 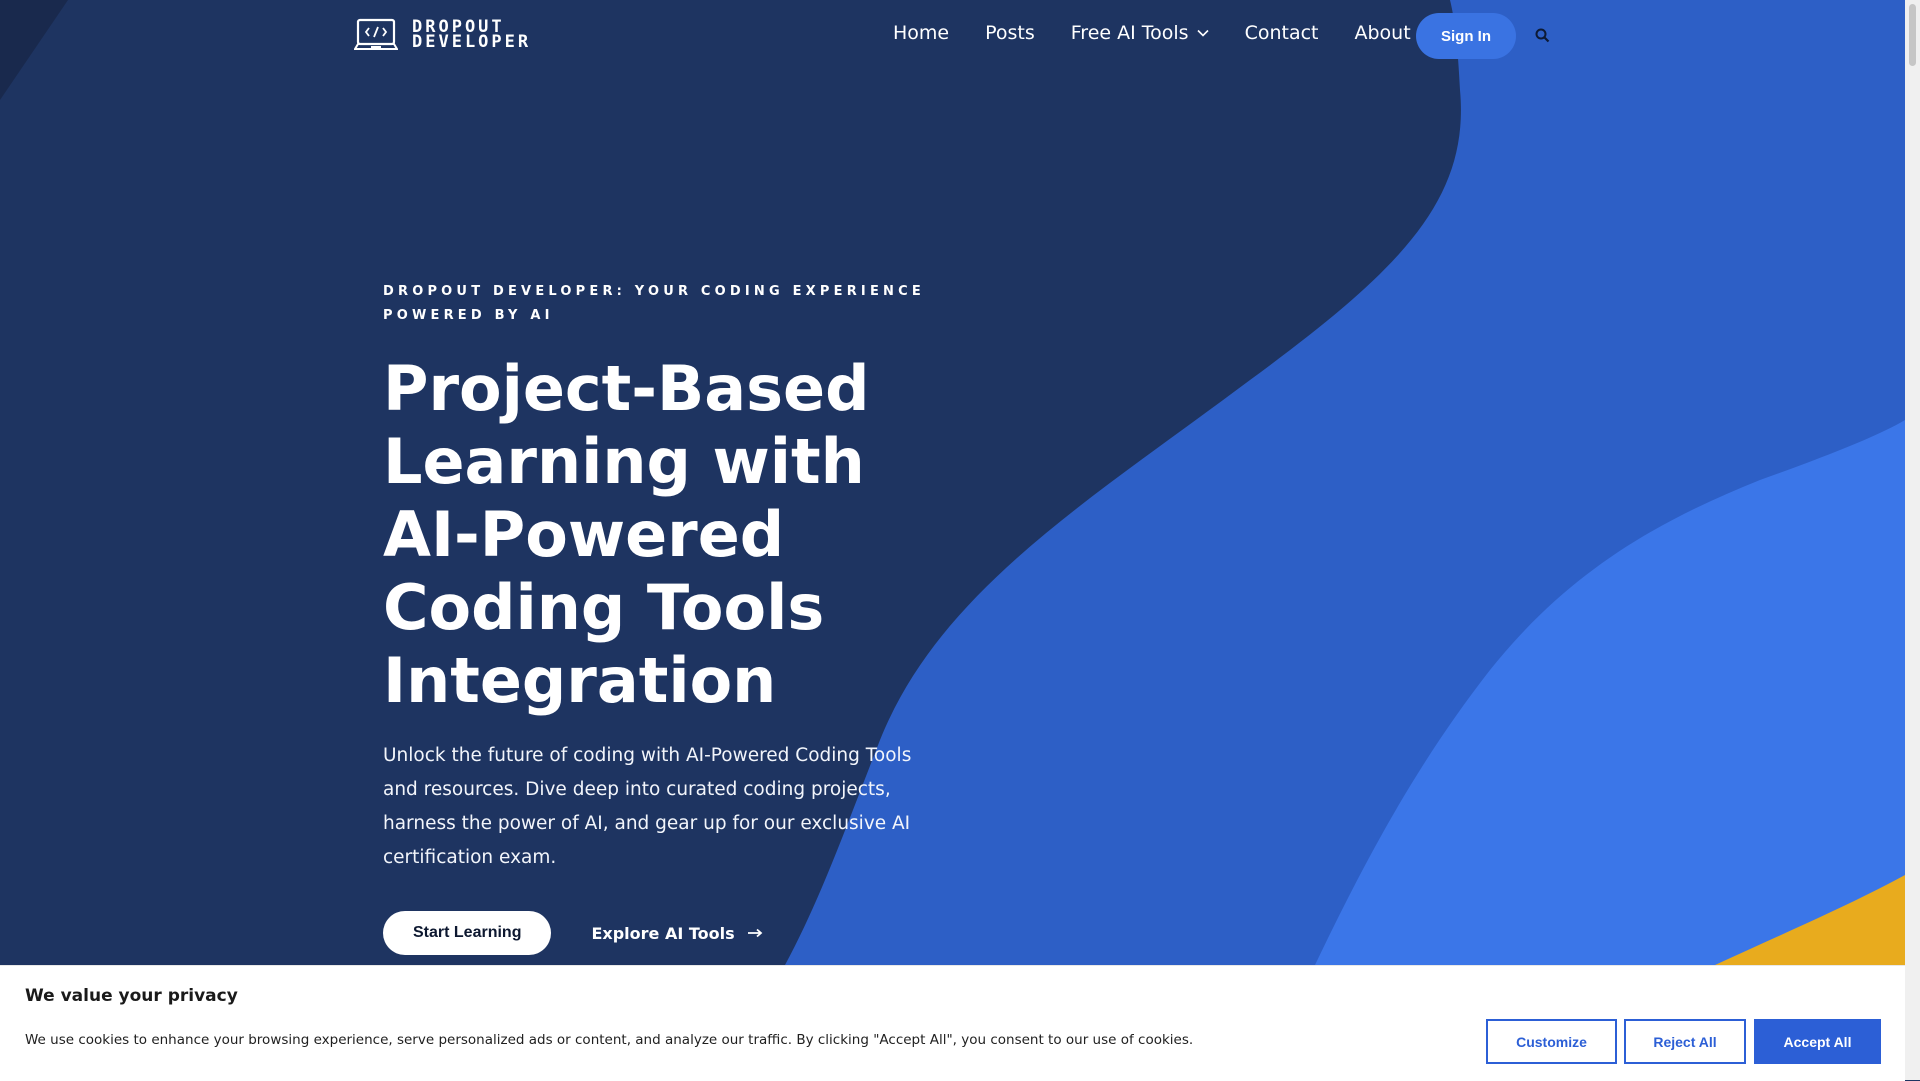 I want to click on reject-all-button: Reject All, so click(x=1685, y=1041).